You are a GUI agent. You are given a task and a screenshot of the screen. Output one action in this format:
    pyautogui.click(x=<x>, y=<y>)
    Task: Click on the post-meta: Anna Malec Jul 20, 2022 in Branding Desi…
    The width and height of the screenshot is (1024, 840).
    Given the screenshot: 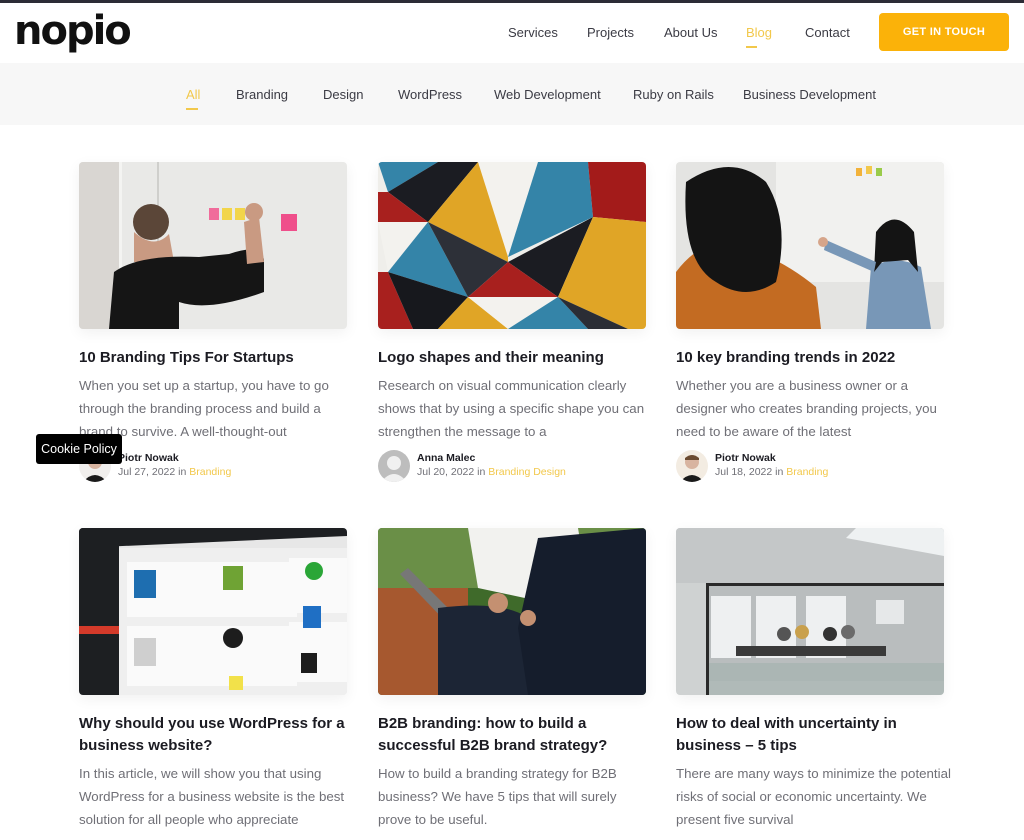 What is the action you would take?
    pyautogui.click(x=513, y=467)
    